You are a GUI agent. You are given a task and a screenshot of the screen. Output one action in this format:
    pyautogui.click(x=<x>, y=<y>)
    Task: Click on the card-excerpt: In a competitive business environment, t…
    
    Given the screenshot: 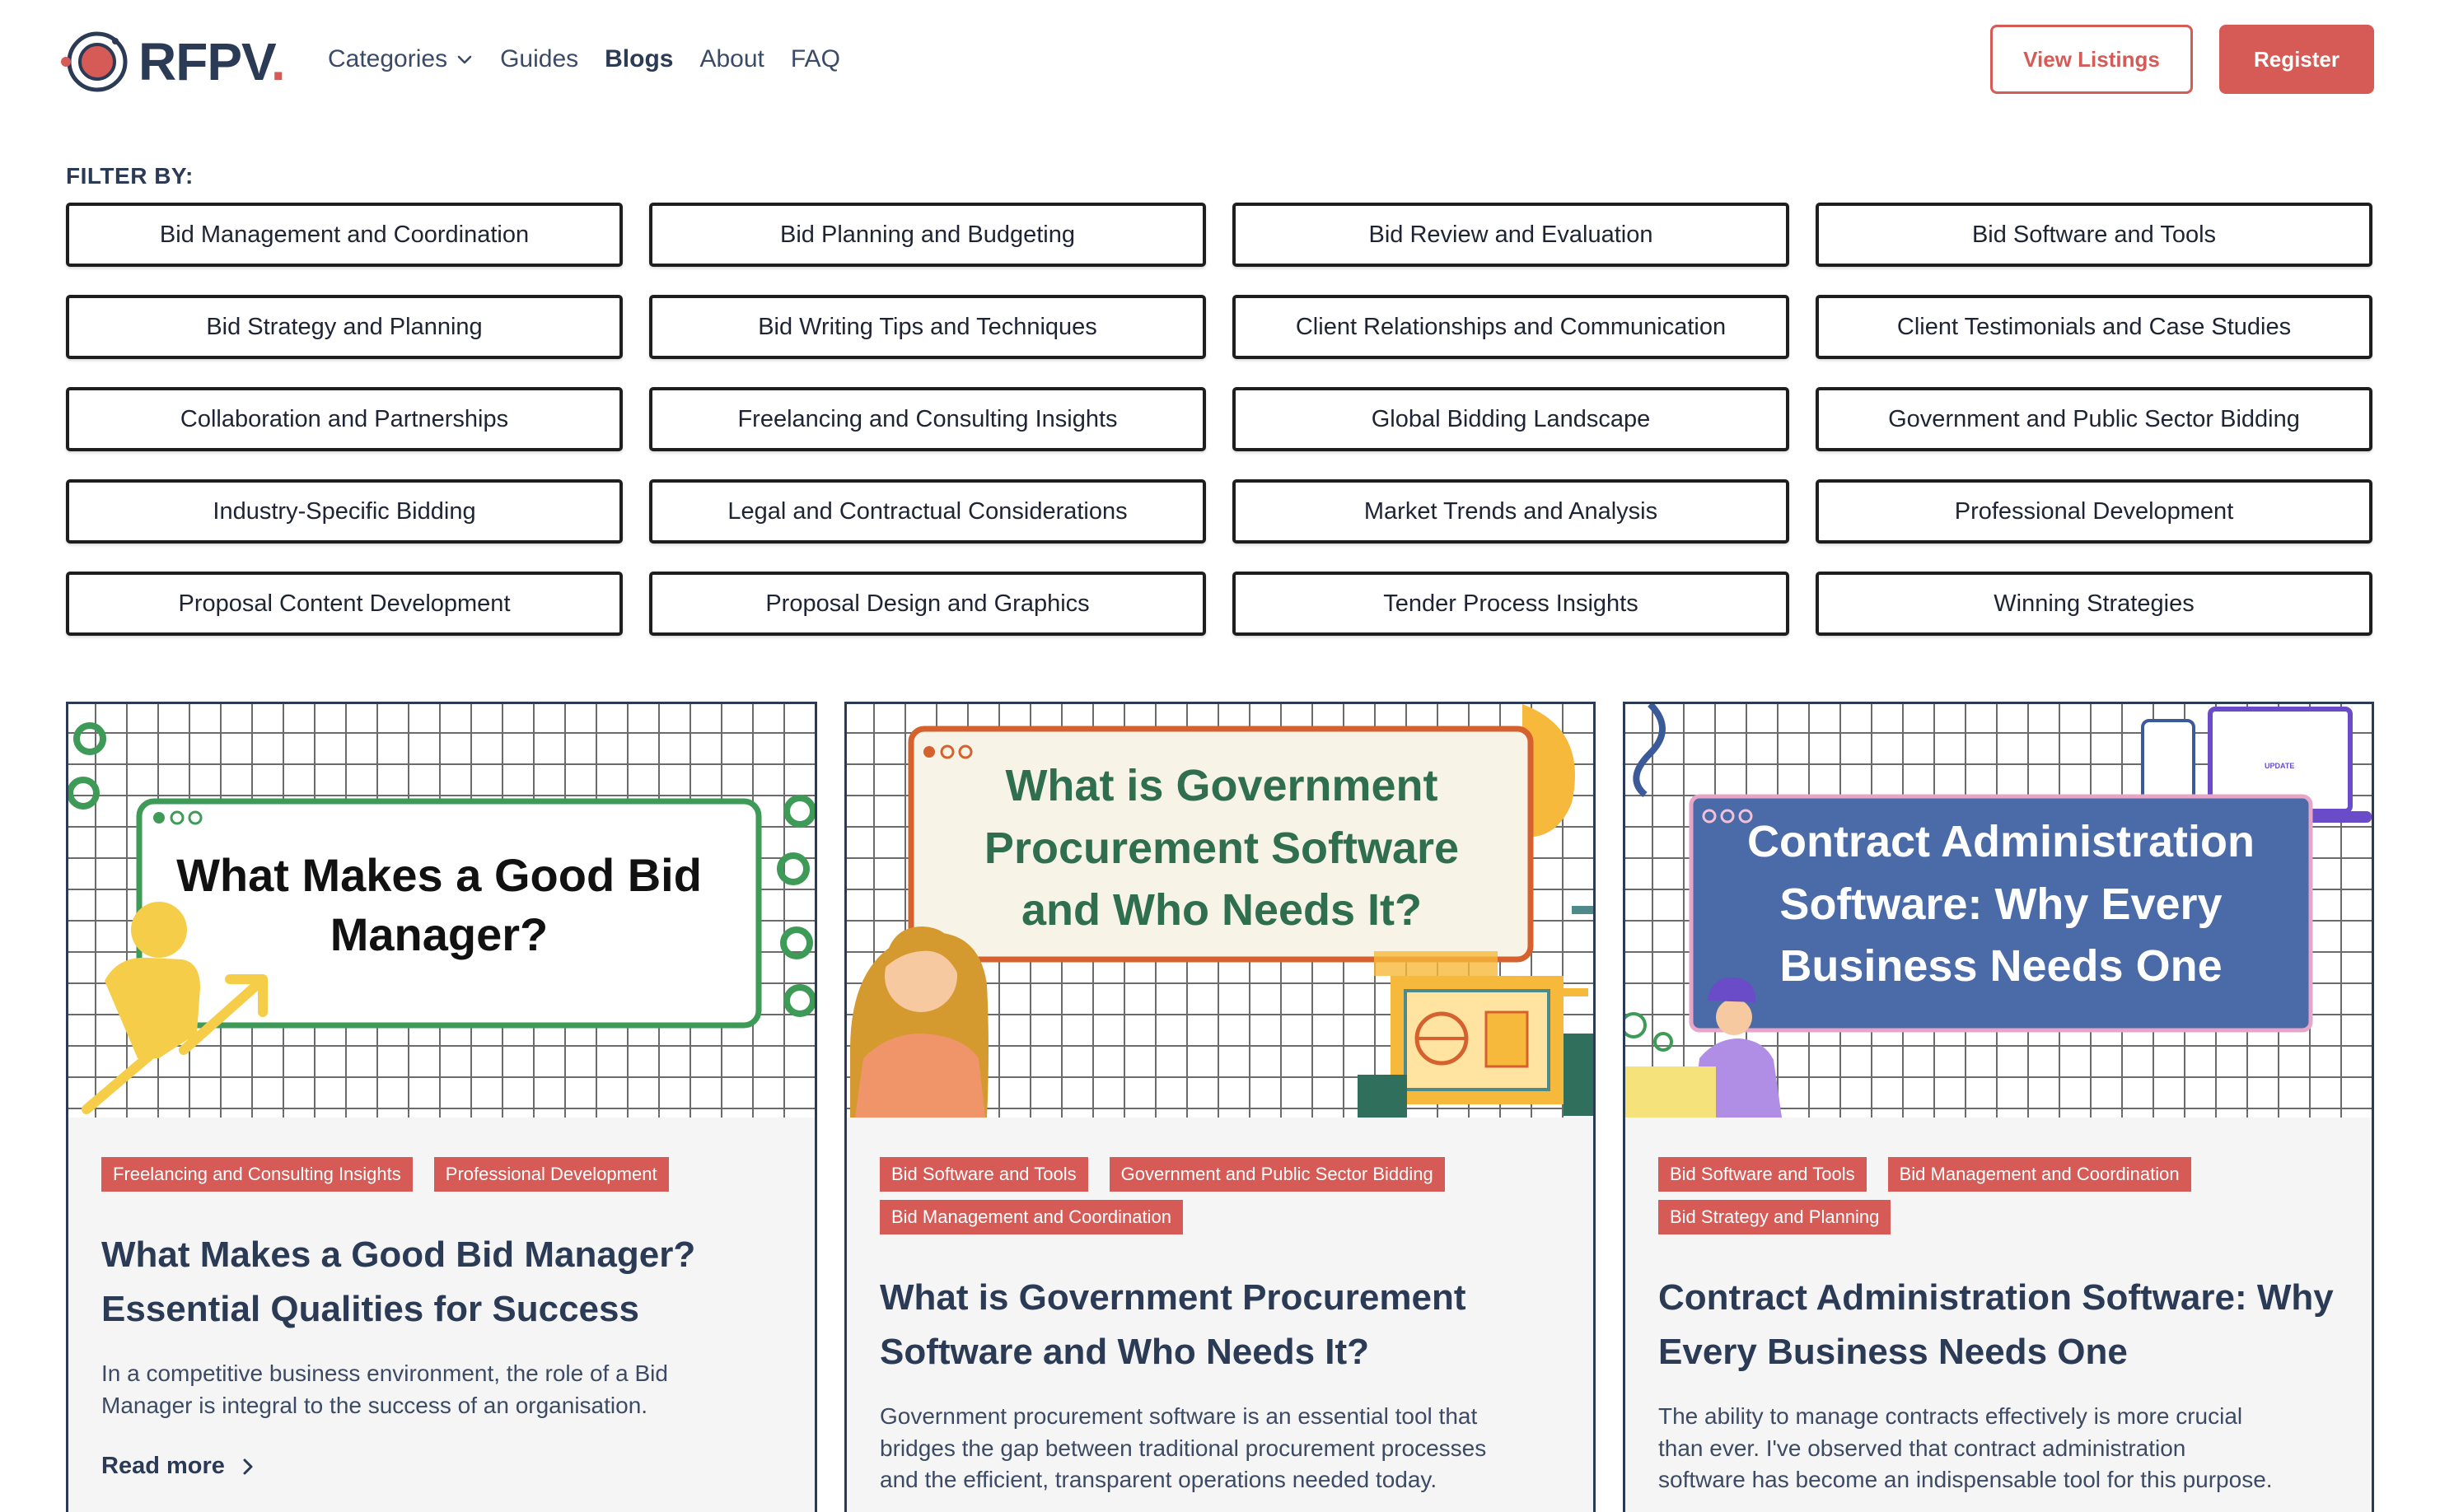 What is the action you would take?
    pyautogui.click(x=441, y=1389)
    